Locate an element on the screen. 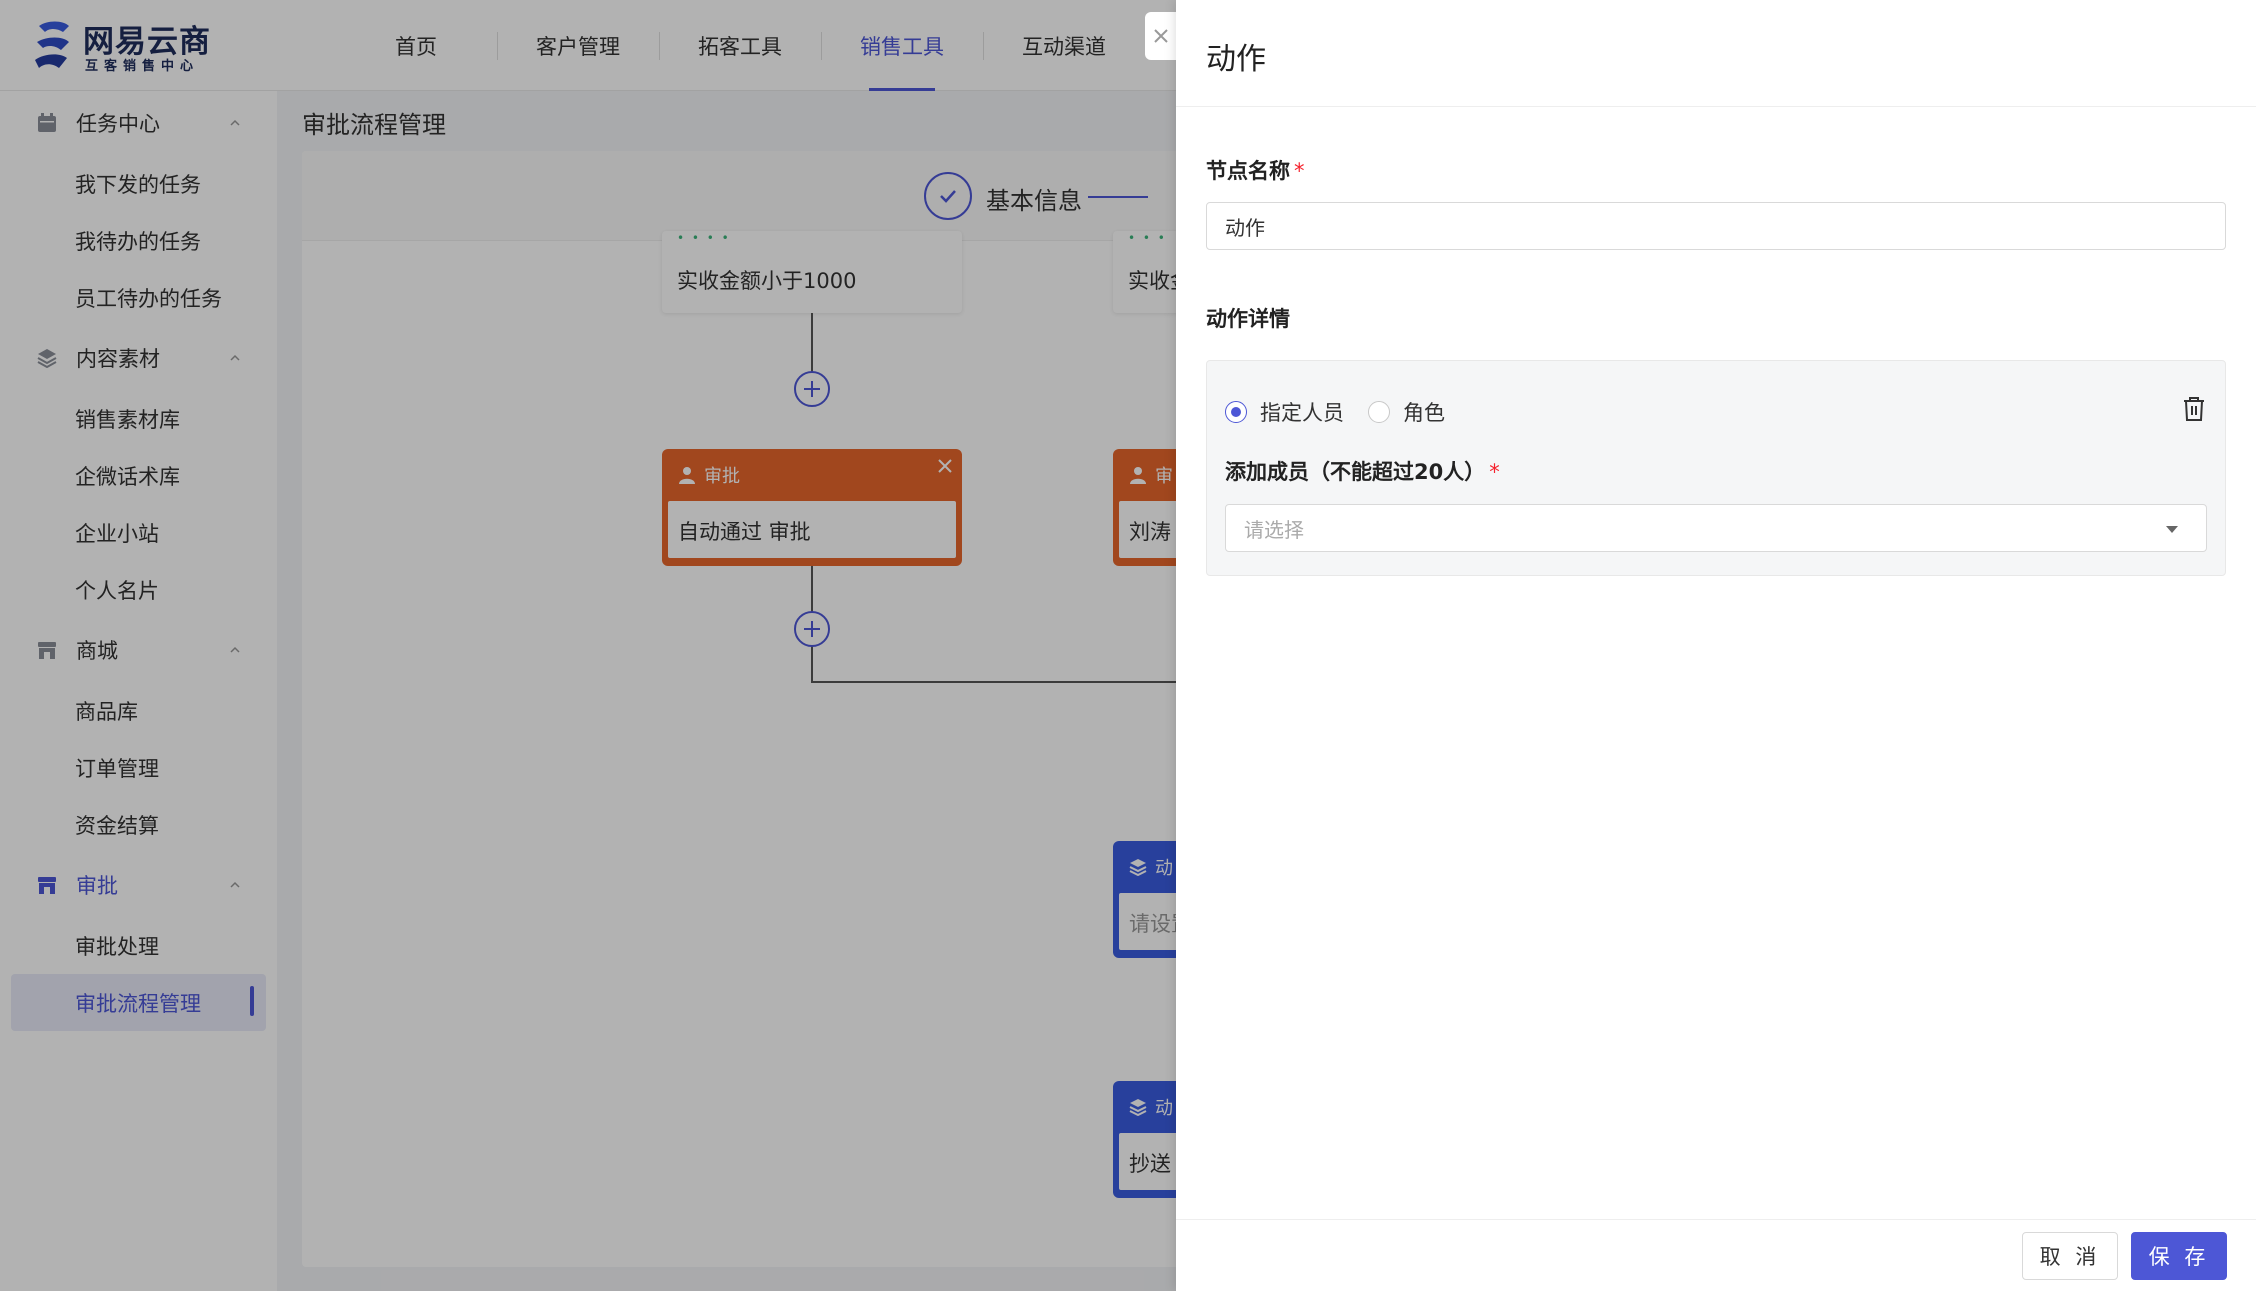 This screenshot has width=2256, height=1291. drawer-close-button is located at coordinates (1161, 36).